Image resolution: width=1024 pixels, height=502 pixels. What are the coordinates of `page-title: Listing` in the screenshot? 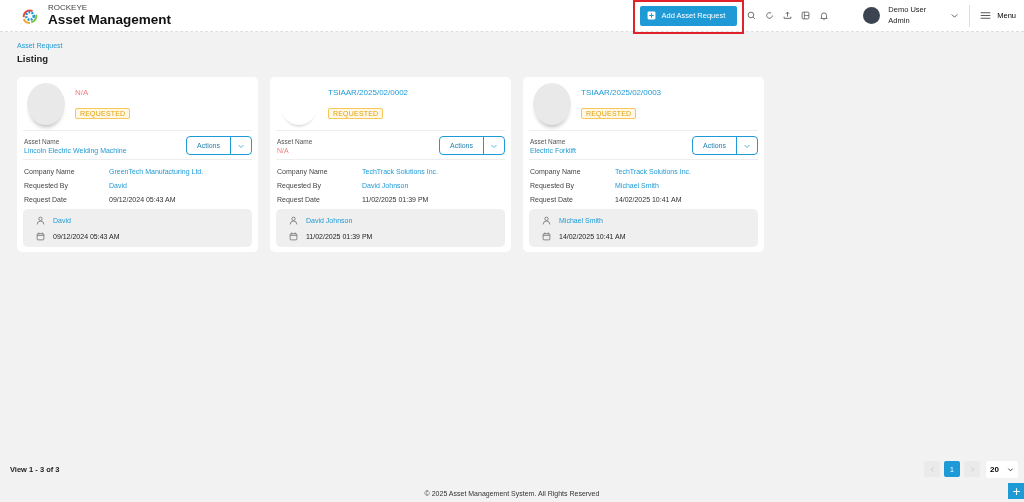 It's located at (33, 58).